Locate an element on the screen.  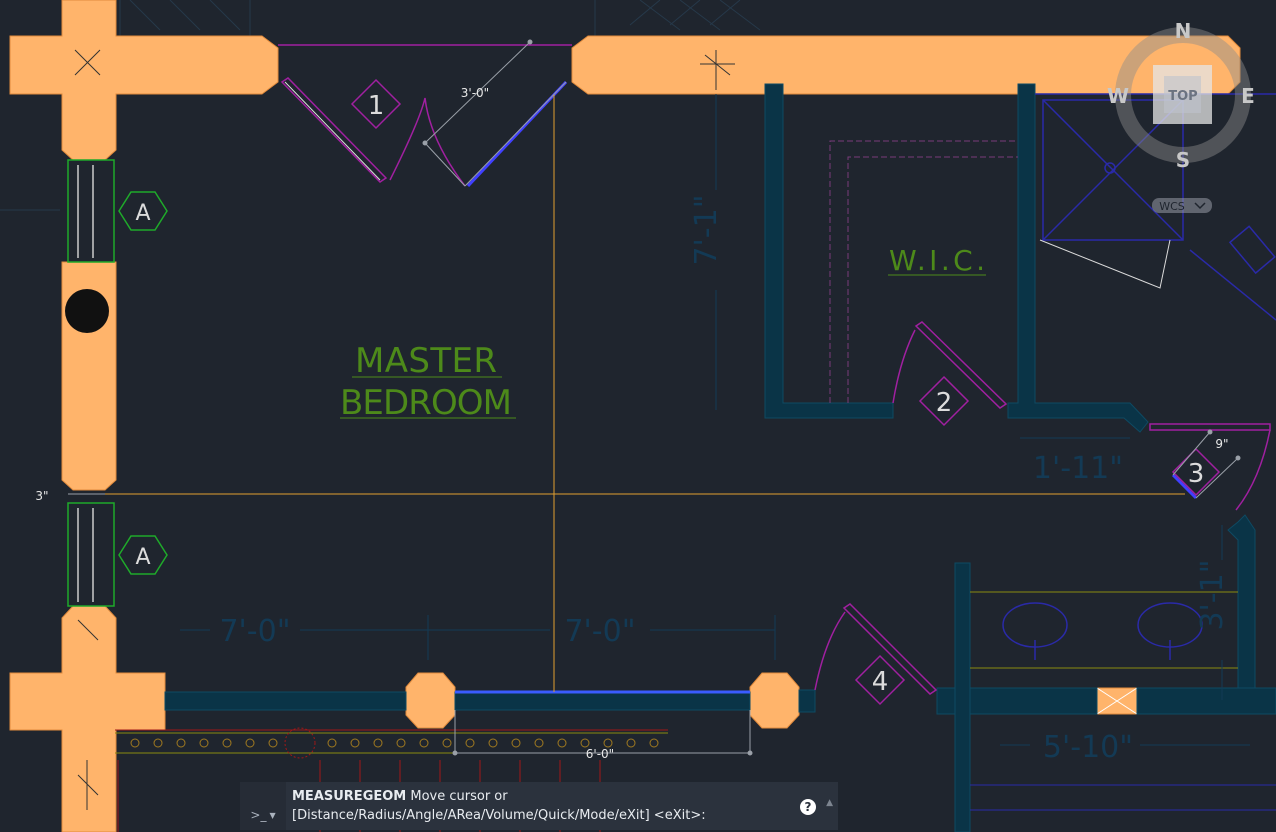
dimension-7ft-left: 7'-0" is located at coordinates (254, 631).